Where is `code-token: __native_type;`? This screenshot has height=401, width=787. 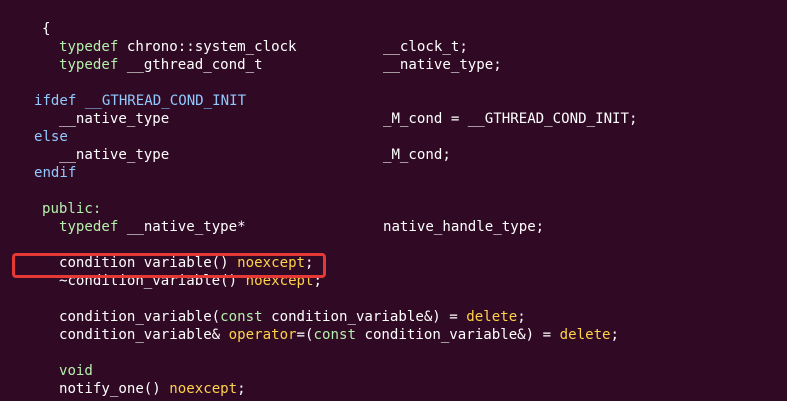
code-token: __native_type; is located at coordinates (442, 65).